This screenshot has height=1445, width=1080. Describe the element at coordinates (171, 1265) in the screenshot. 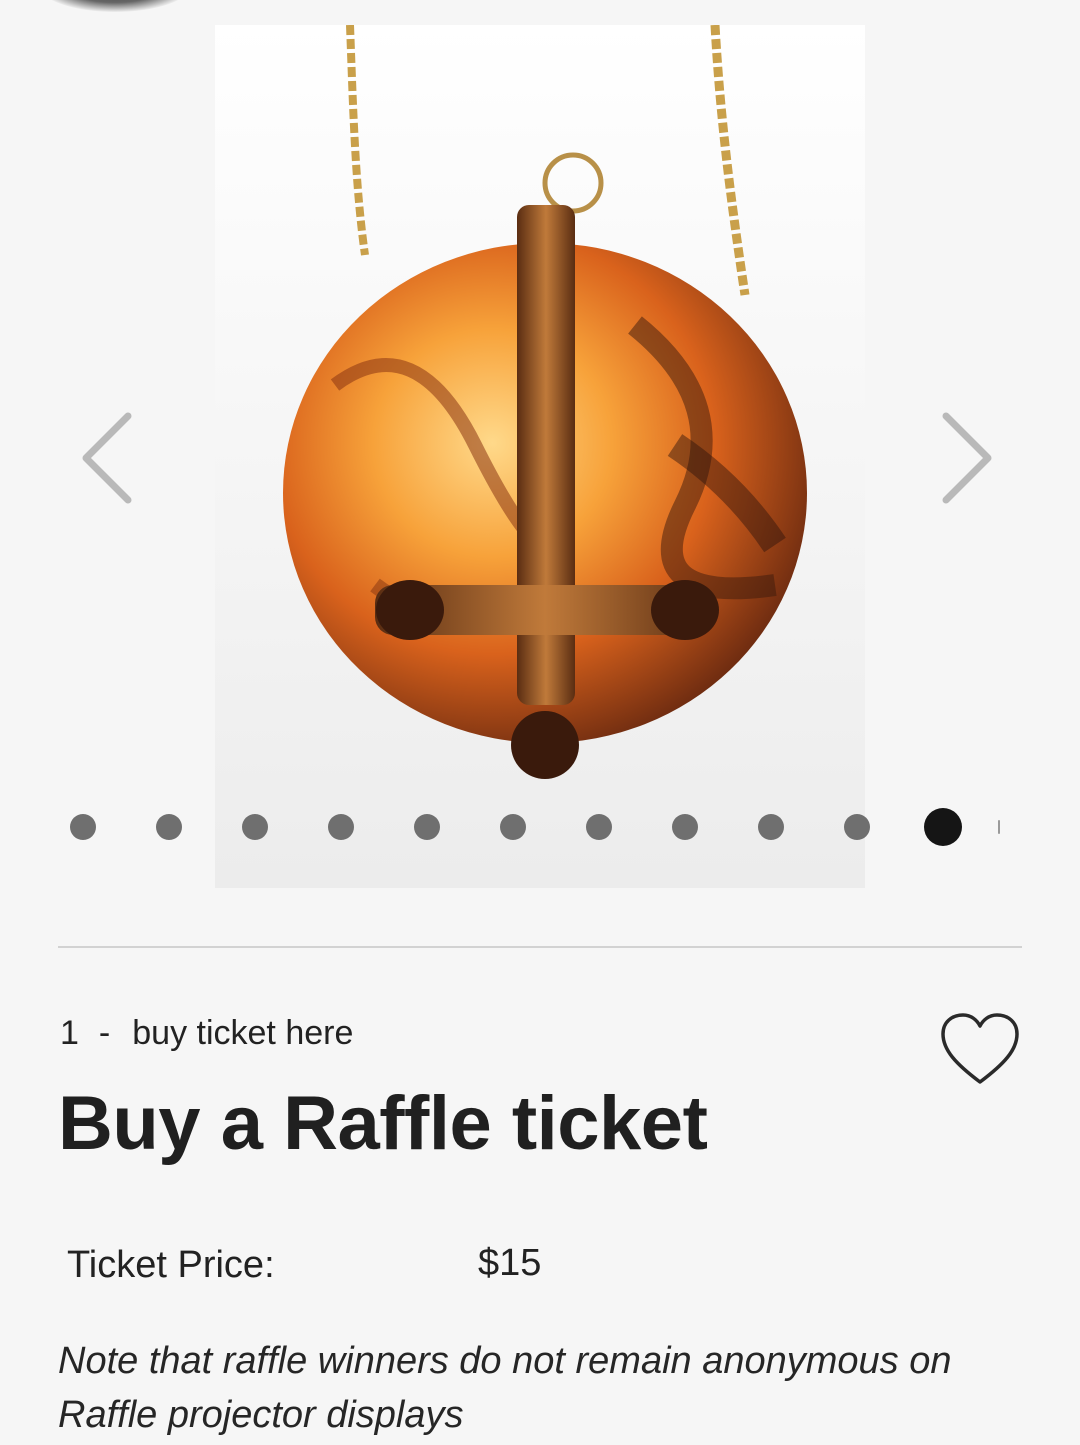

I see `ticket-price-label: Ticket Price:` at that location.